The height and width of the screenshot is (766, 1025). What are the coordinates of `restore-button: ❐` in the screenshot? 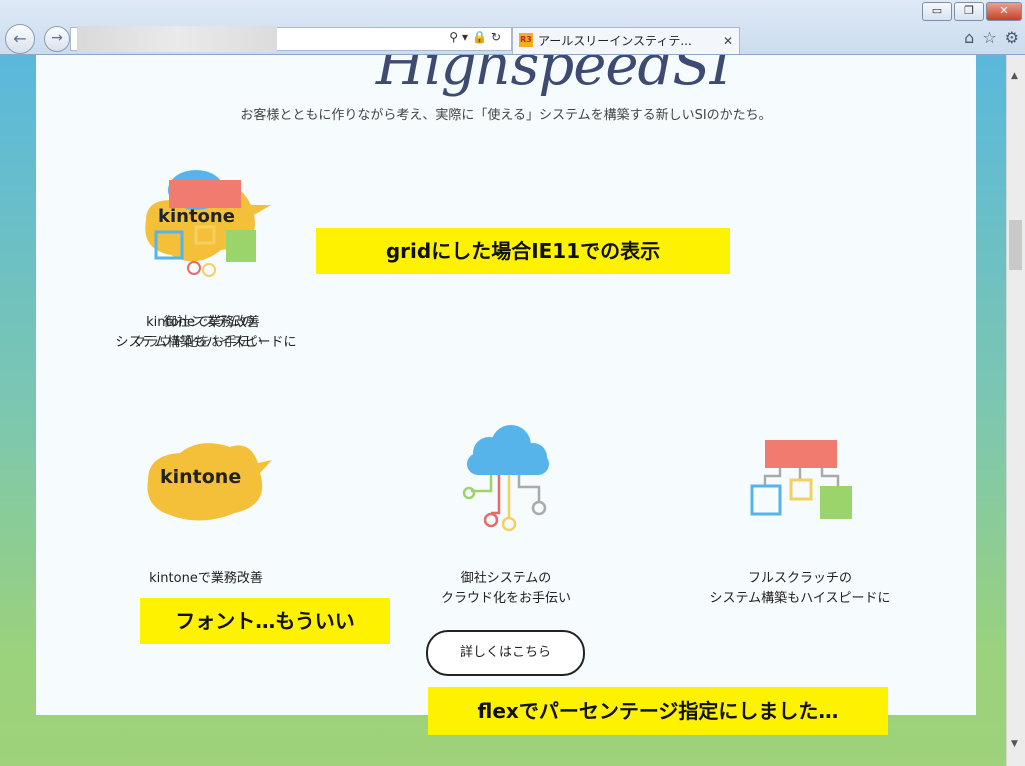 It's located at (969, 11).